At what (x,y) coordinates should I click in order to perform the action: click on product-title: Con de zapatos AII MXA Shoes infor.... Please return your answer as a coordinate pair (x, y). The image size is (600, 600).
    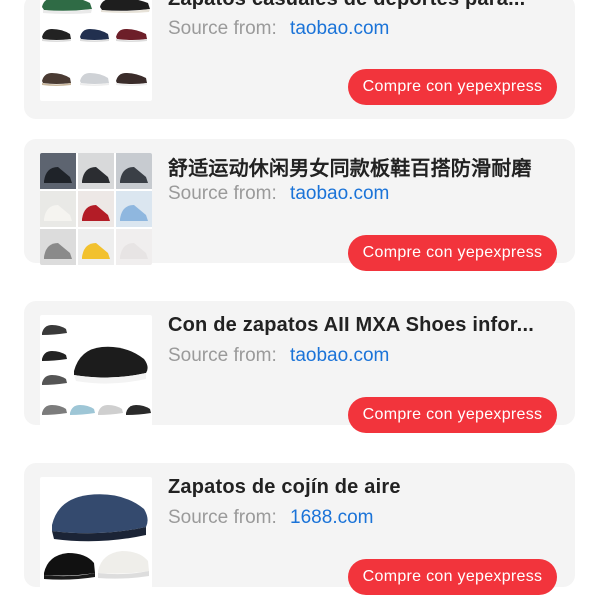
    Looking at the image, I should click on (364, 325).